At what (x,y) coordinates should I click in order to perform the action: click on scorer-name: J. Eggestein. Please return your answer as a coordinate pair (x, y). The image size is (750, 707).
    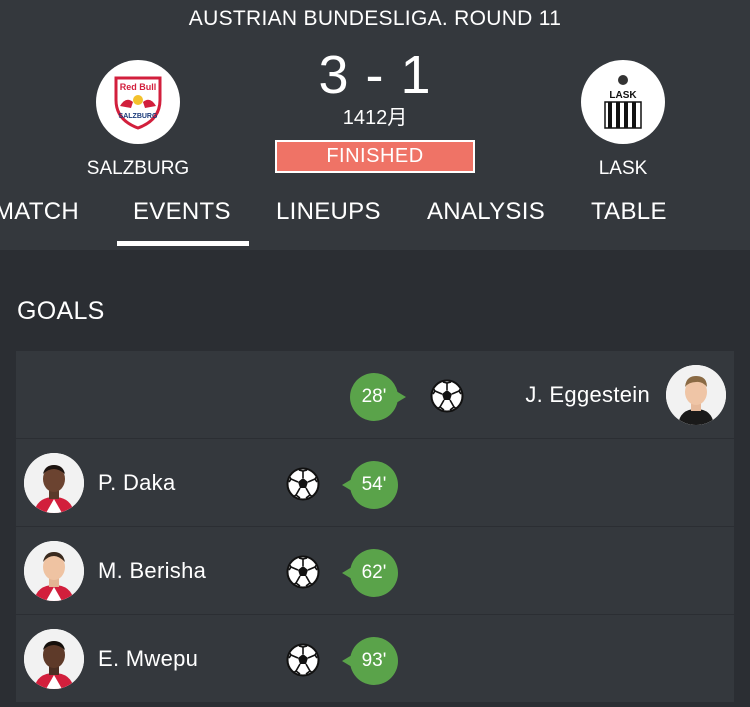
    Looking at the image, I should click on (587, 394).